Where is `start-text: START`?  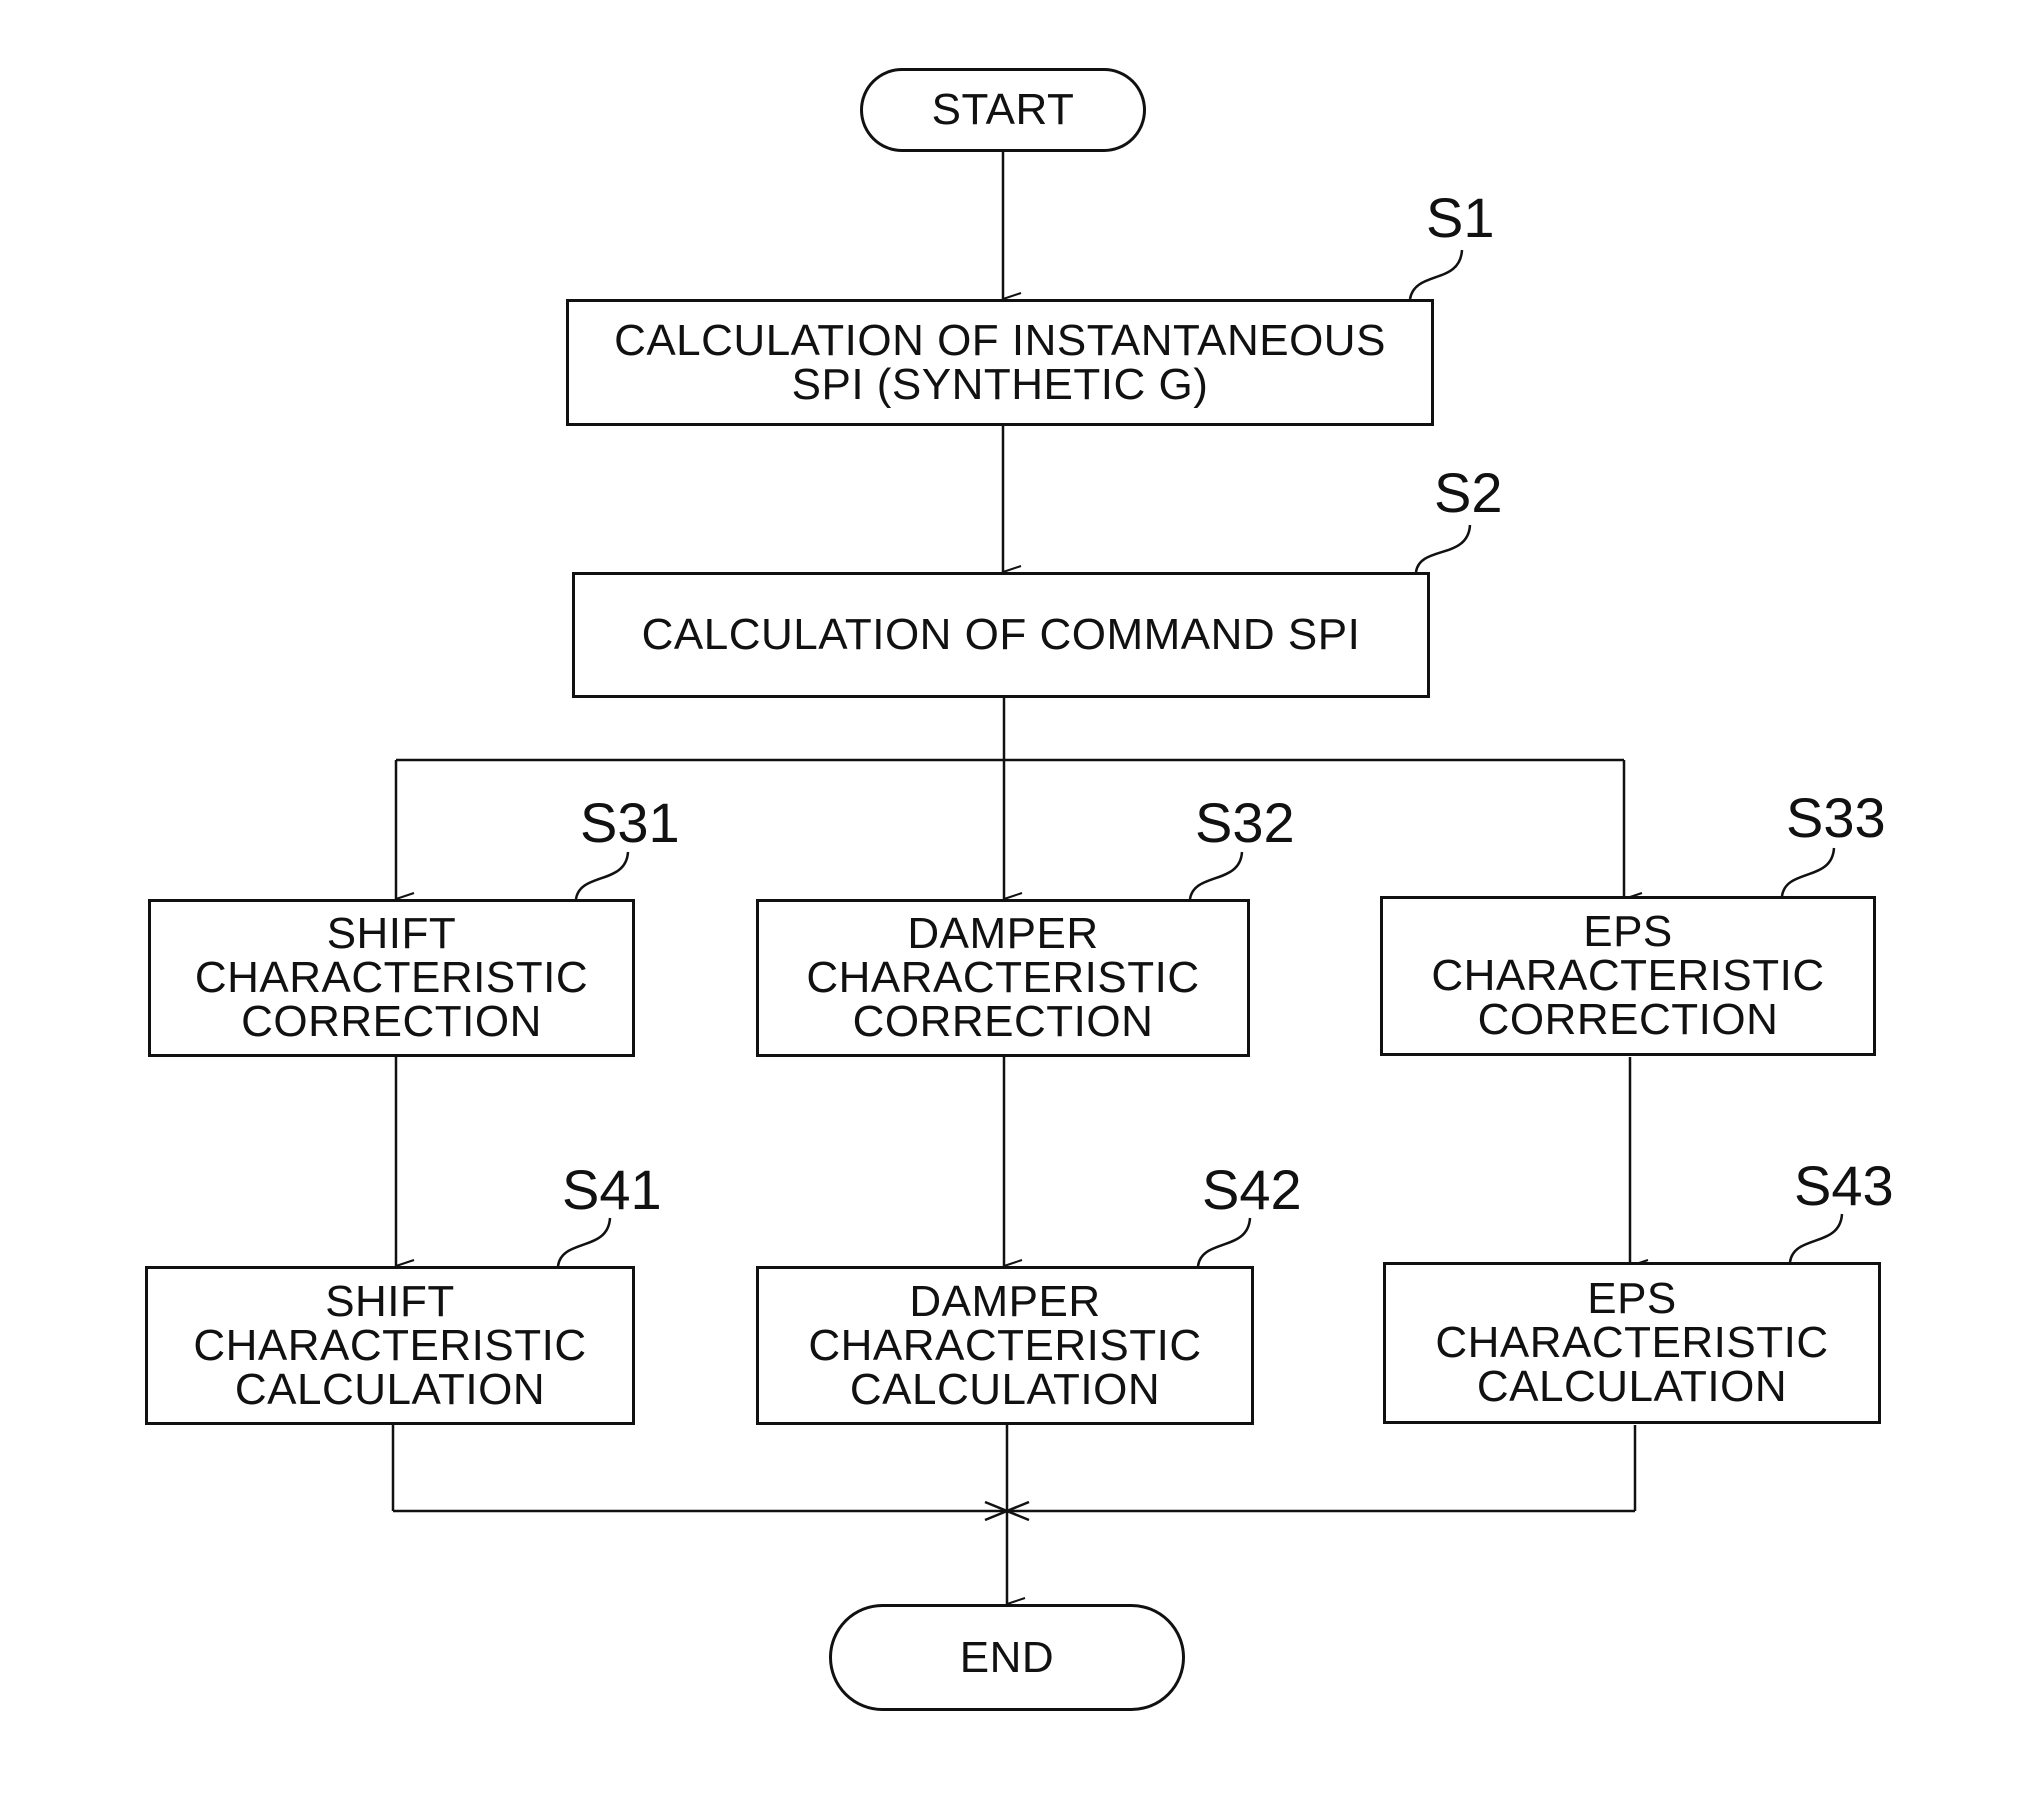 start-text: START is located at coordinates (1003, 109).